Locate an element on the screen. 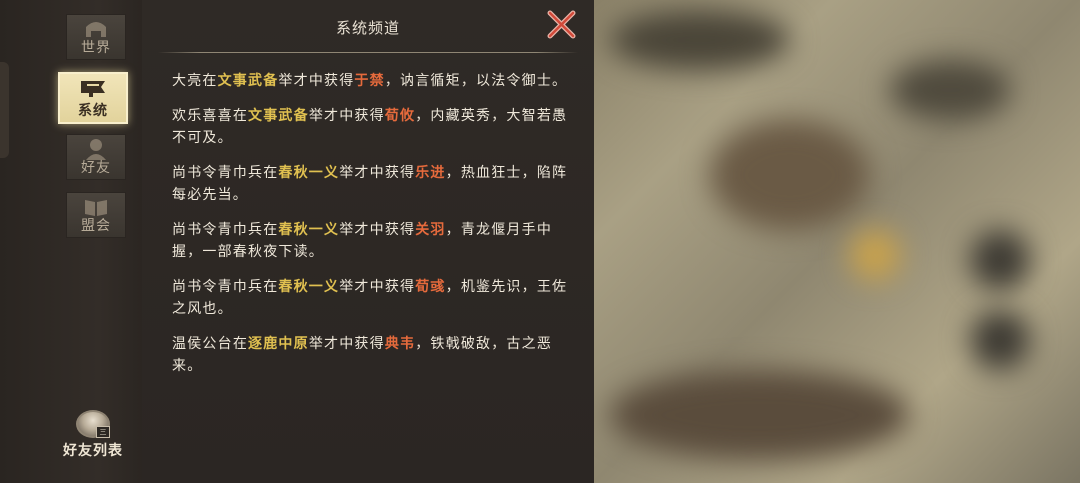  tab-system: 系统 is located at coordinates (93, 98).